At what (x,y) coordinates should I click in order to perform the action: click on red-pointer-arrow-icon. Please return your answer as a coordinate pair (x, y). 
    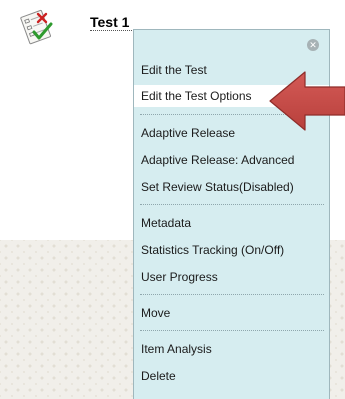
    Looking at the image, I should click on (306, 101).